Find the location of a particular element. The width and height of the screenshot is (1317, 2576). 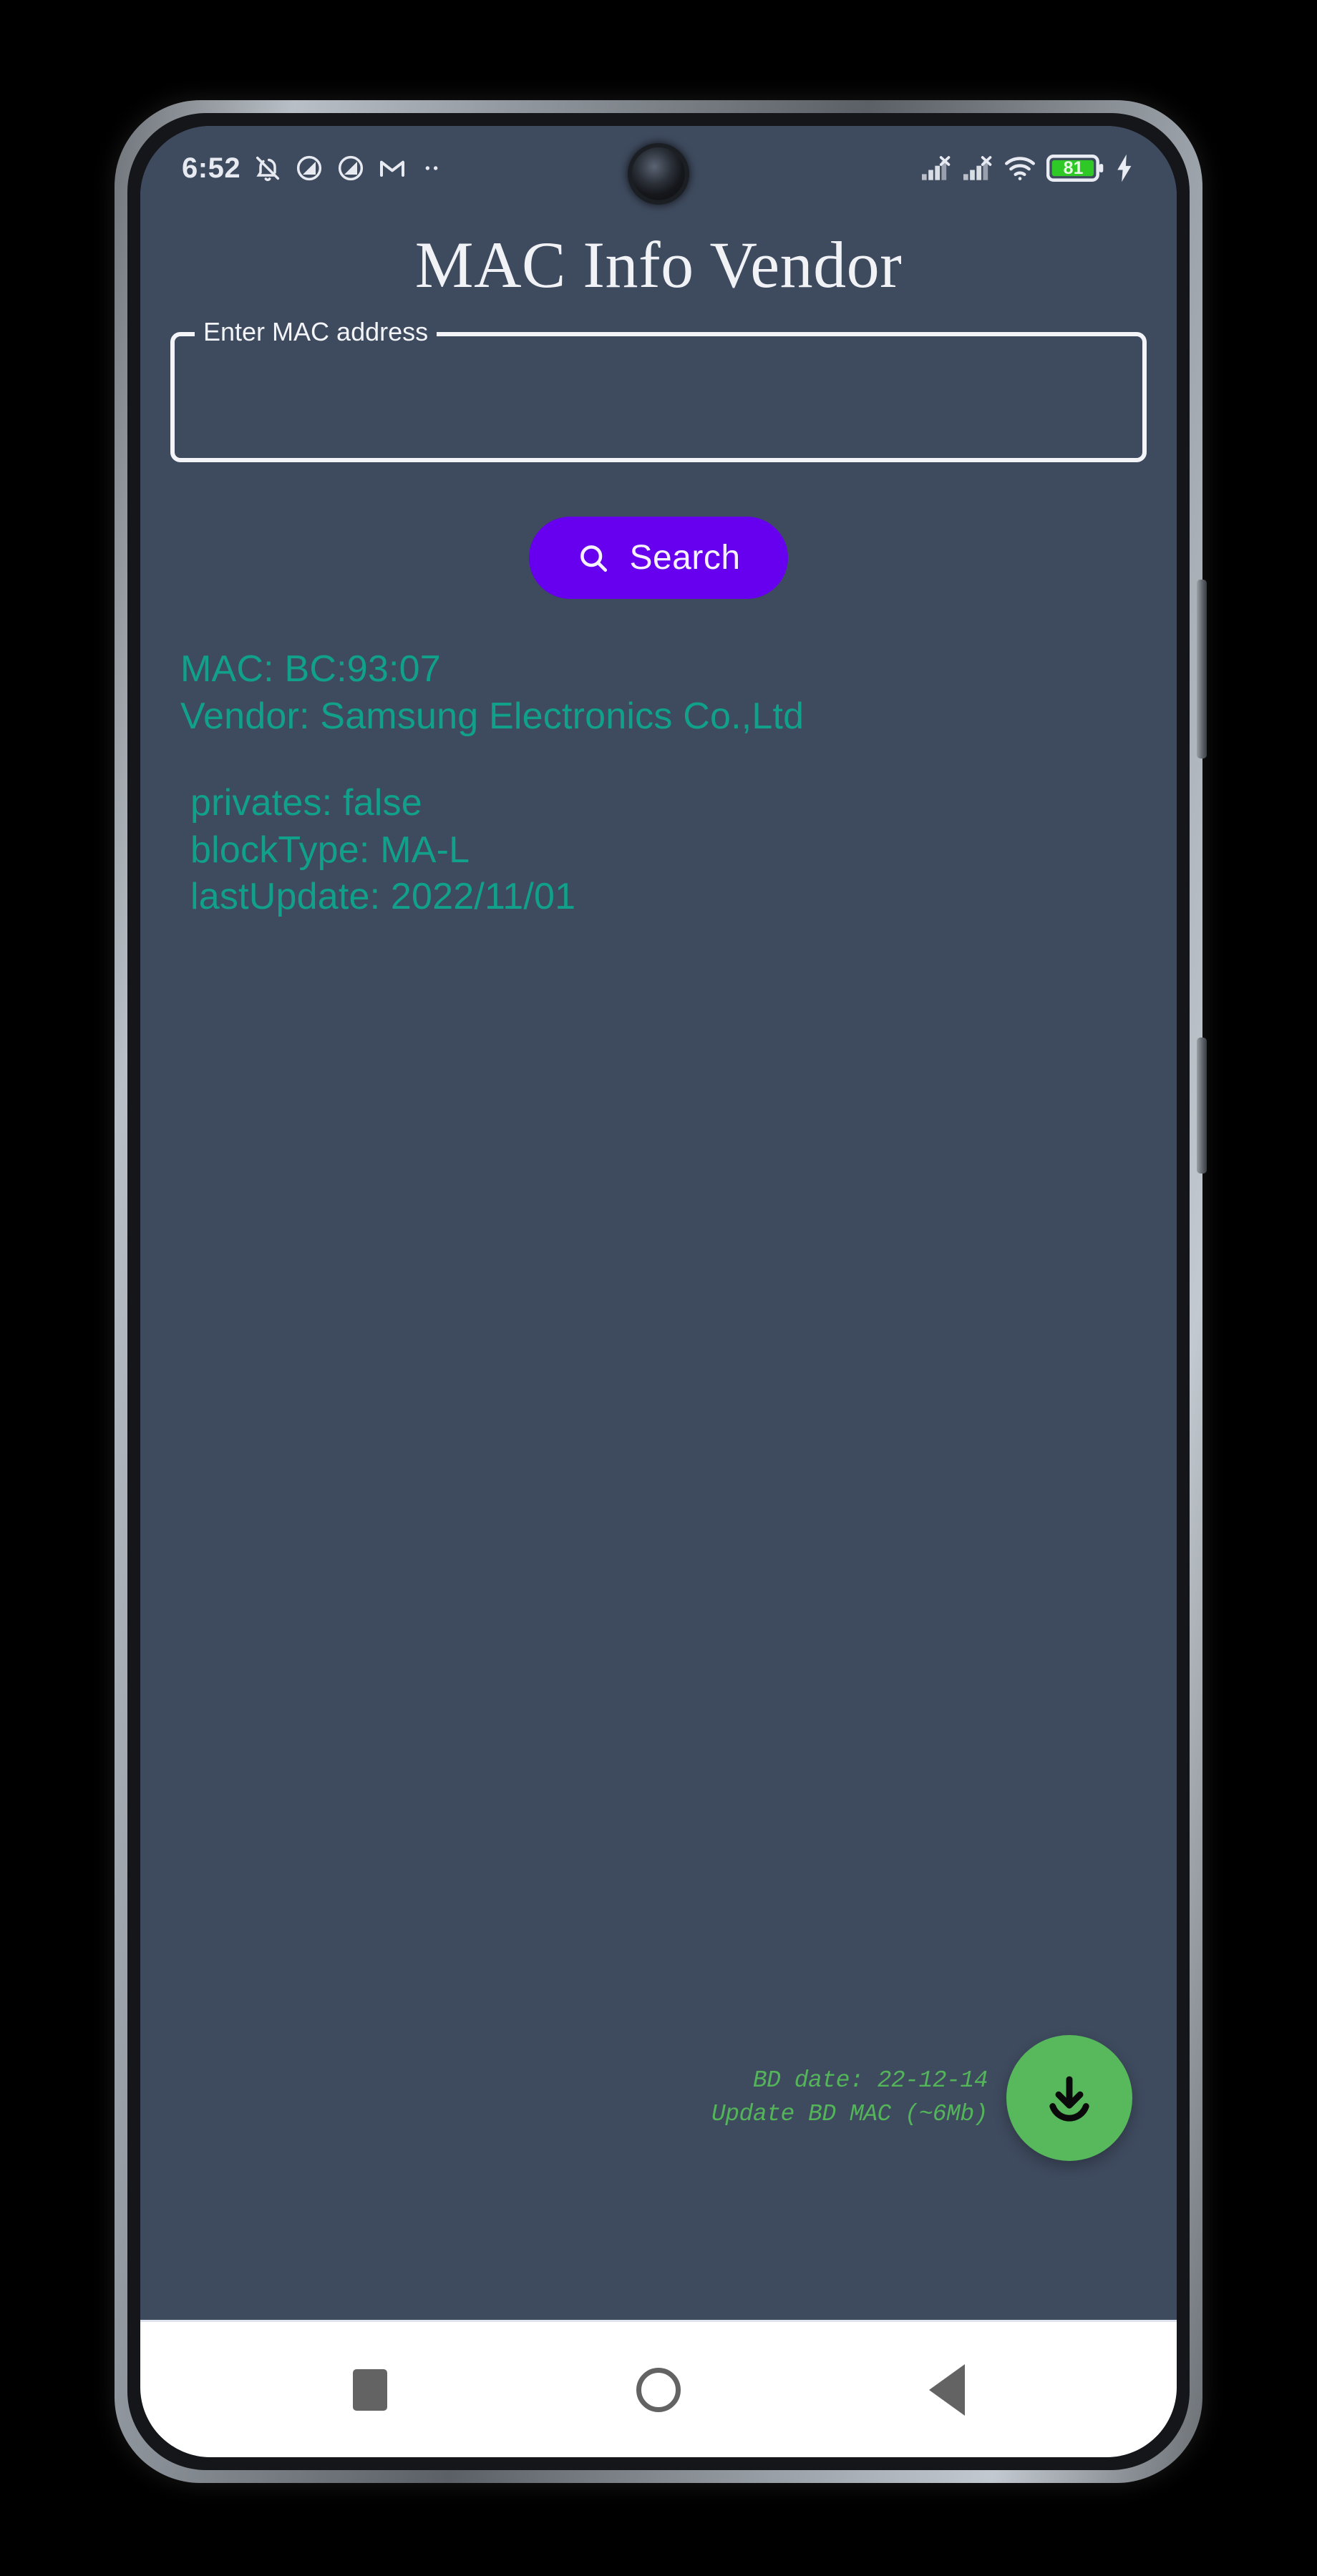

page-title: MAC Info Vendor is located at coordinates (658, 264).